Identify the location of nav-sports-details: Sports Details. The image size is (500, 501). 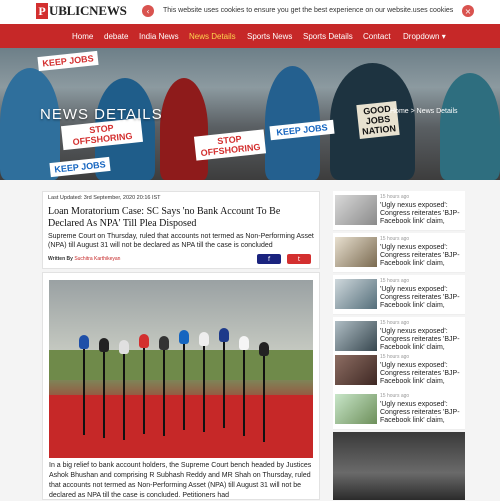
(328, 36).